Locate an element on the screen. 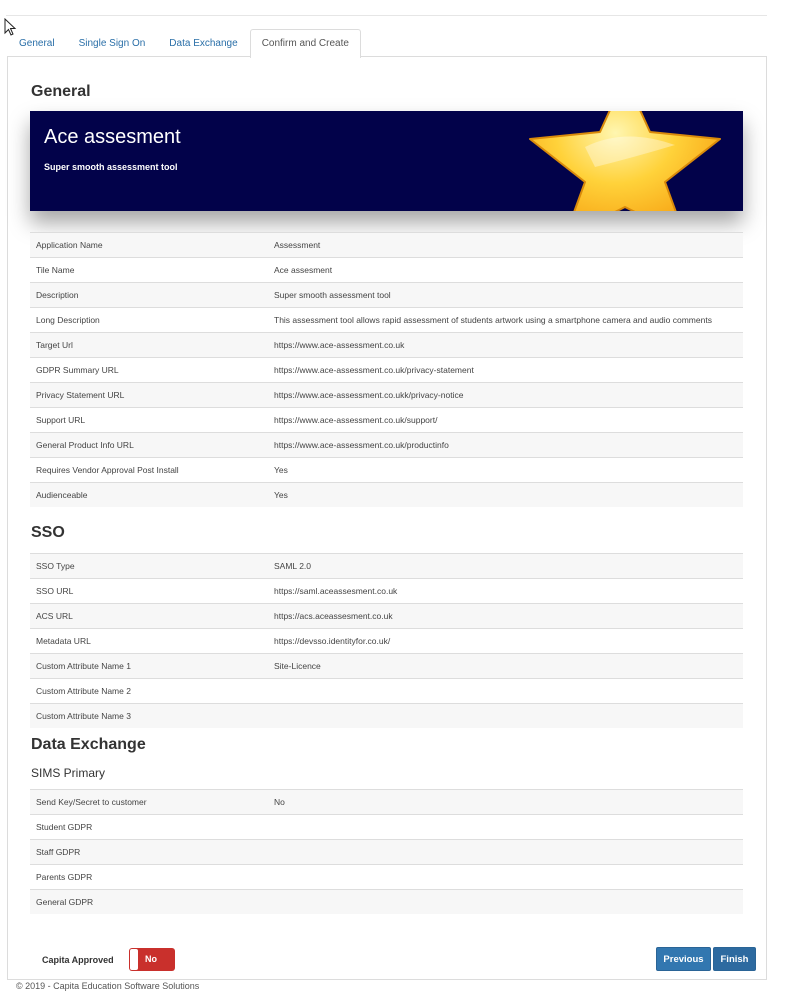  general-heading: General is located at coordinates (61, 91).